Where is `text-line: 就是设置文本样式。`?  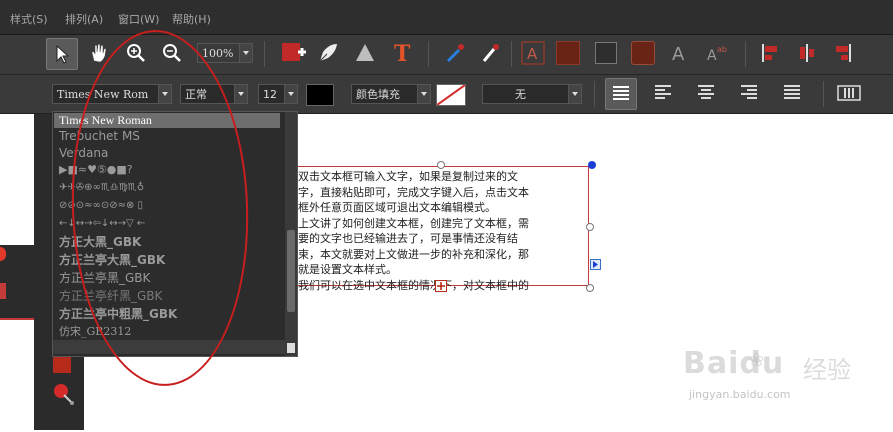
text-line: 就是设置文本样式。 is located at coordinates (347, 269).